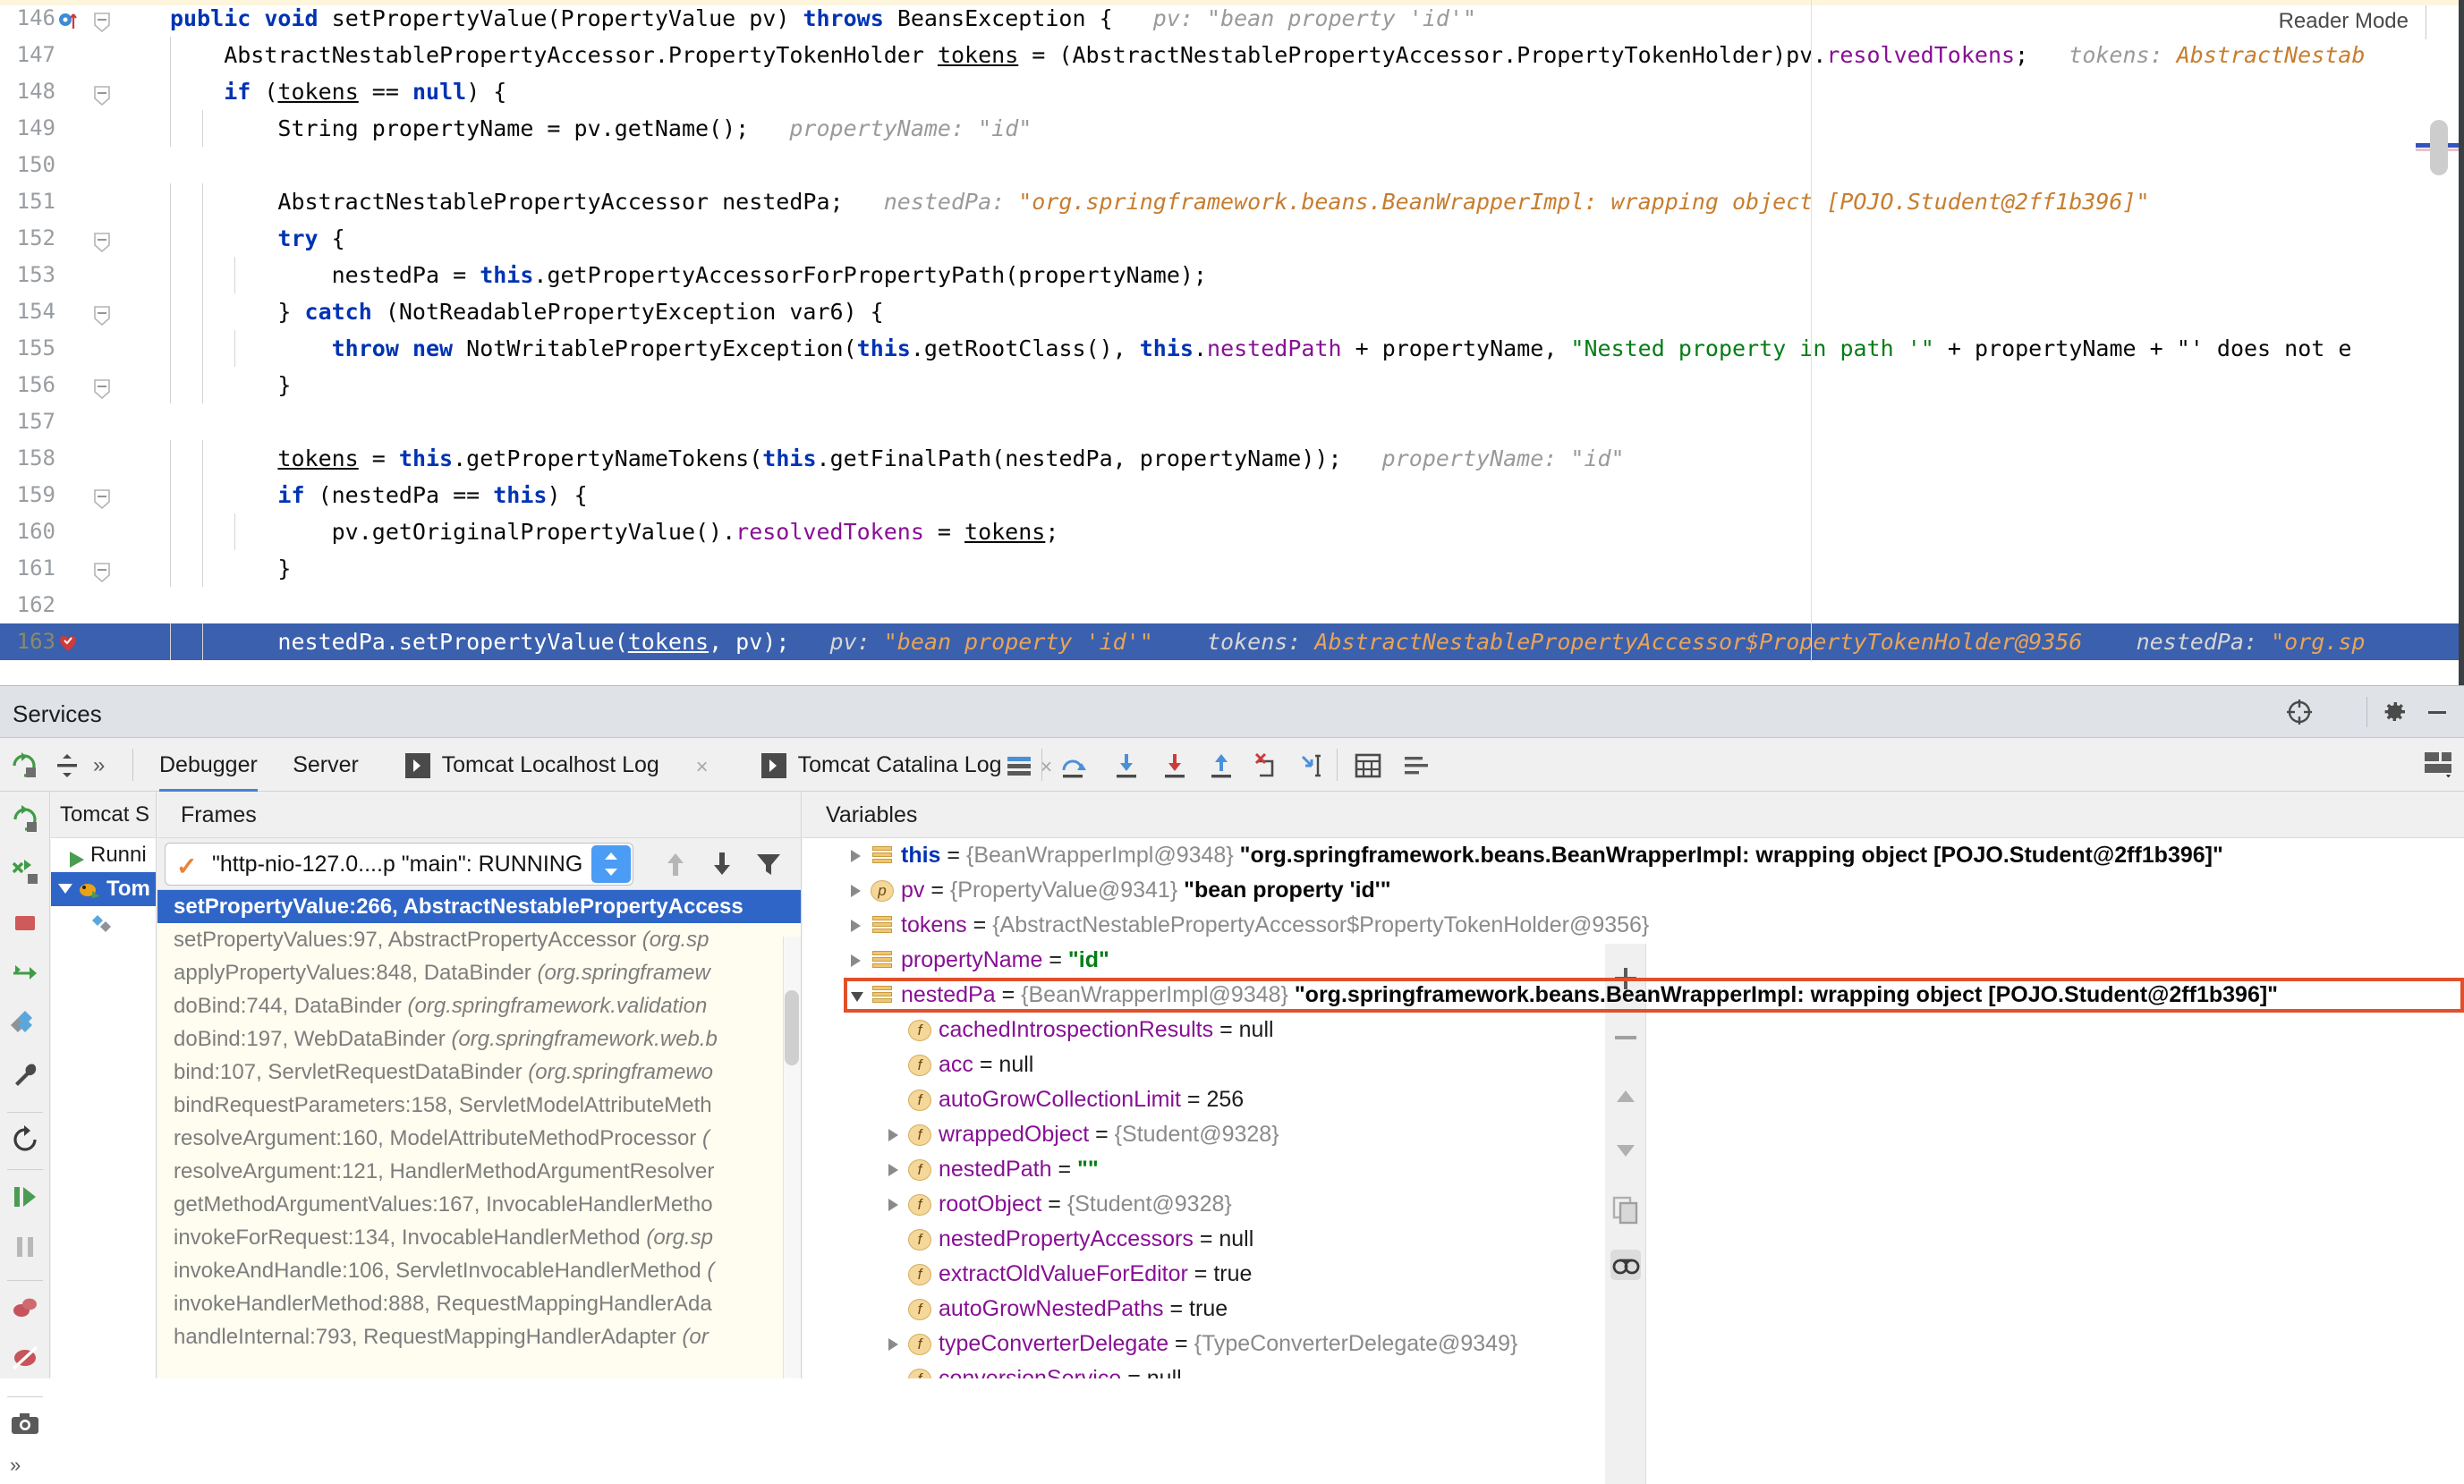 The height and width of the screenshot is (1484, 2464). What do you see at coordinates (1654, 1099) in the screenshot?
I see `variable-row: f autoGrowCollectionLimit = 256` at bounding box center [1654, 1099].